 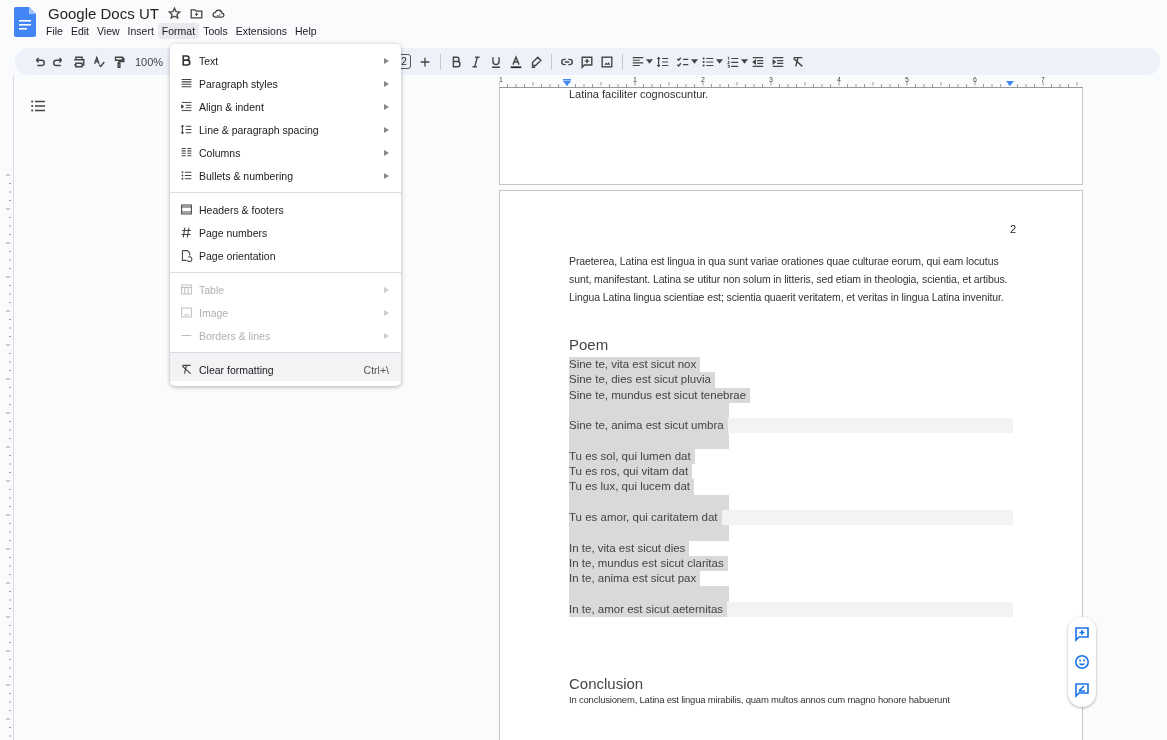 I want to click on cloud-icon, so click(x=218, y=13).